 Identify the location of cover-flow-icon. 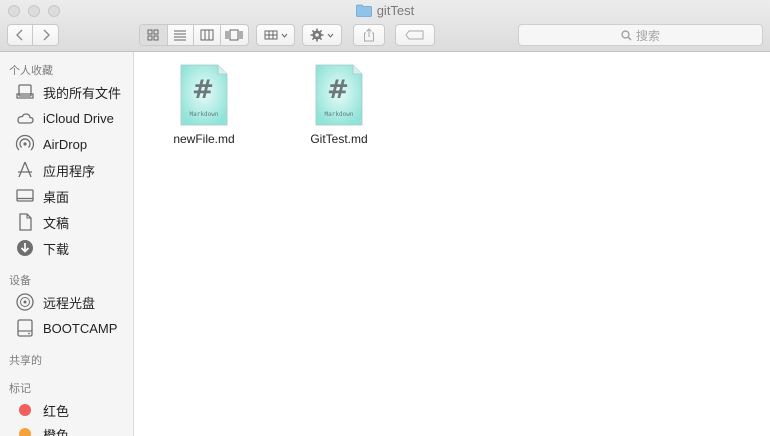
(234, 35).